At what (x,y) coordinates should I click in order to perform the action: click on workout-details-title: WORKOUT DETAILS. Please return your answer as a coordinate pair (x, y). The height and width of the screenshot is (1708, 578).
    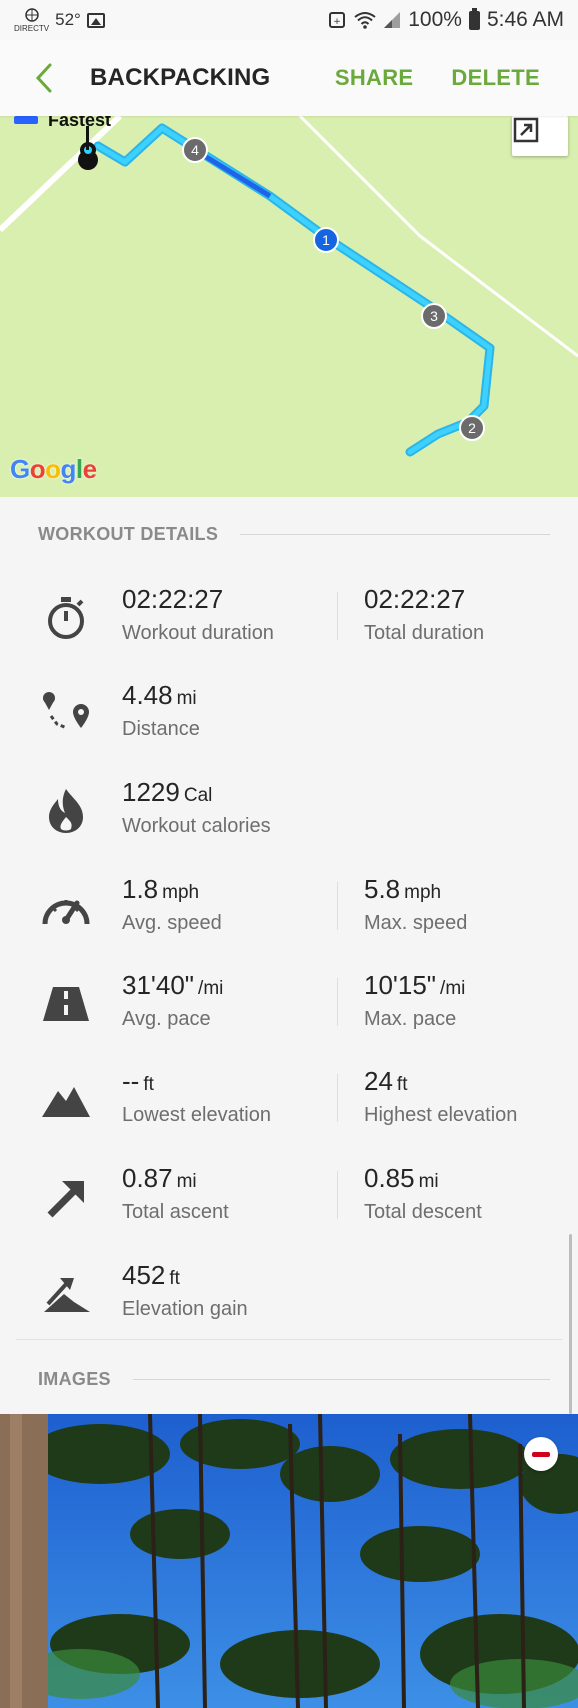
    Looking at the image, I should click on (128, 534).